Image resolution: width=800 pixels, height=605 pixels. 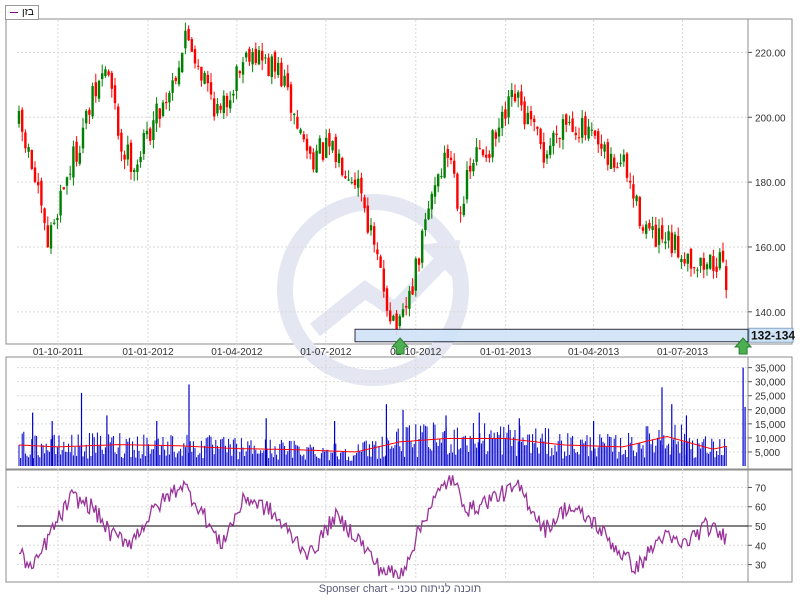 What do you see at coordinates (770, 53) in the screenshot?
I see `price-y-tick-label: 220.00` at bounding box center [770, 53].